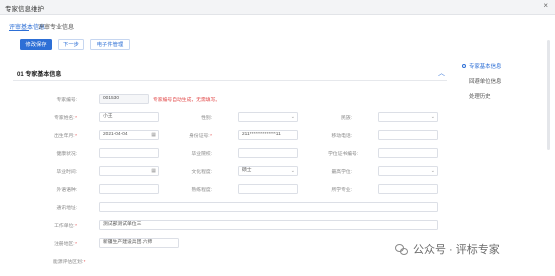 The image size is (555, 276). I want to click on section-title: 01 专家基本信息, so click(39, 75).